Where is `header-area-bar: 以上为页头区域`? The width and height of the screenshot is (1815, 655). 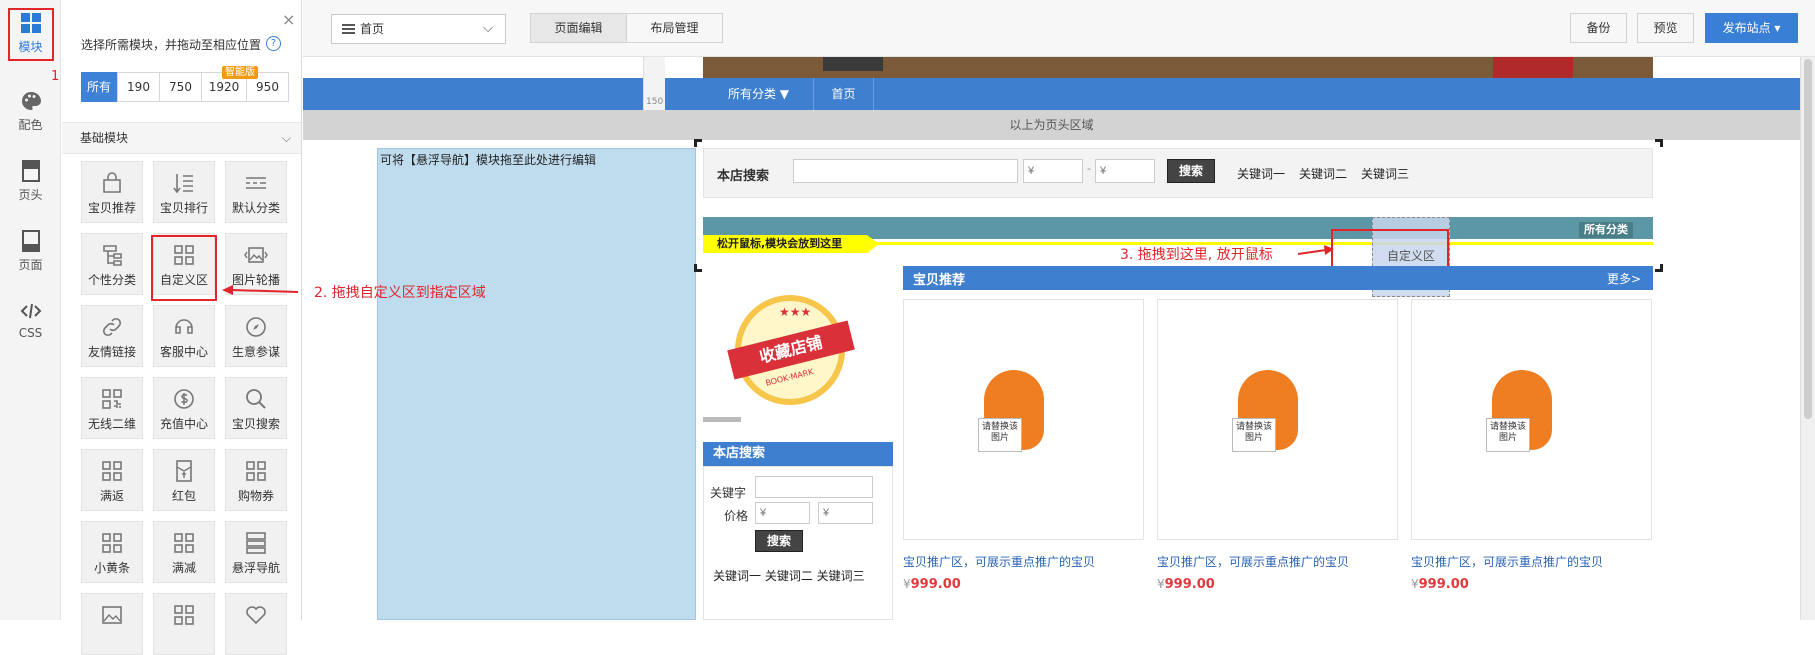 header-area-bar: 以上为页头区域 is located at coordinates (1051, 125).